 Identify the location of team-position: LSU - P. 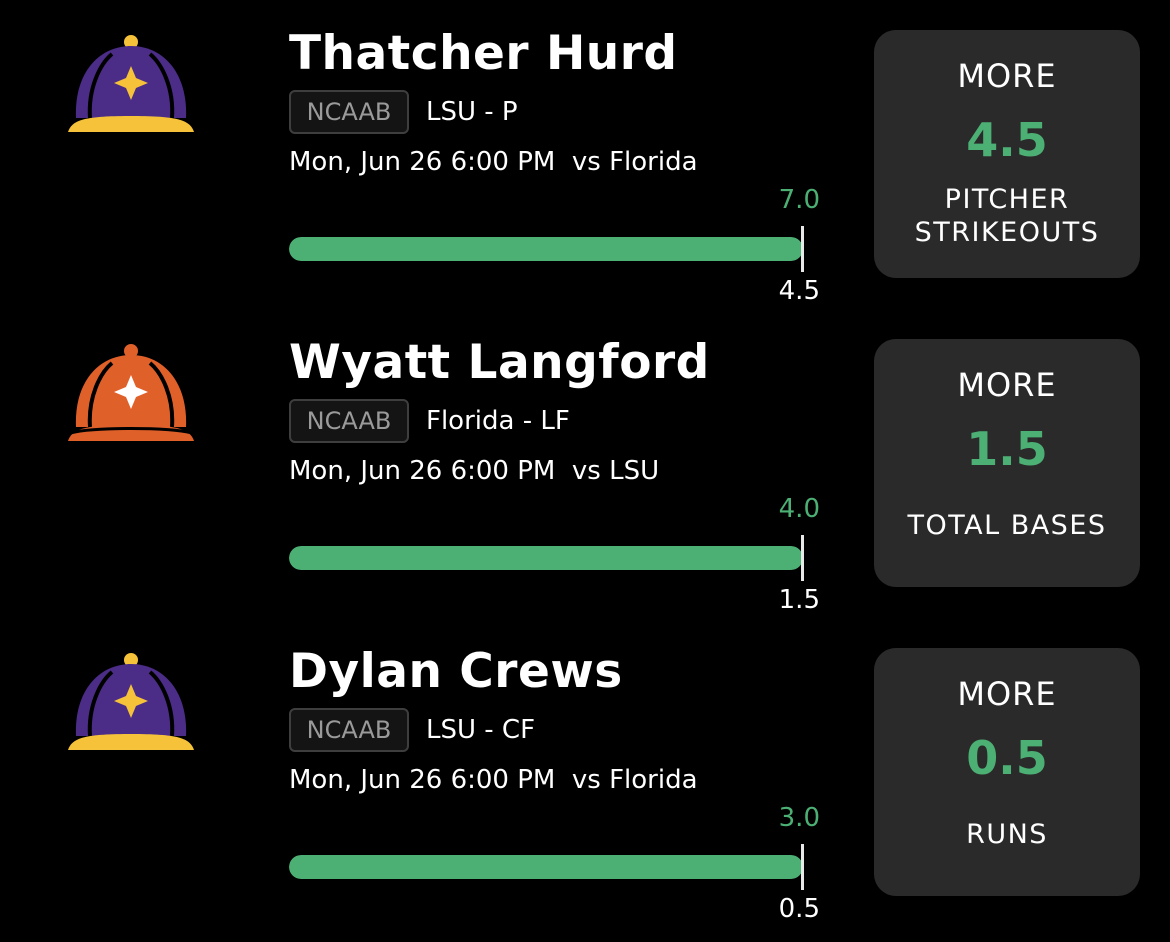
(472, 112).